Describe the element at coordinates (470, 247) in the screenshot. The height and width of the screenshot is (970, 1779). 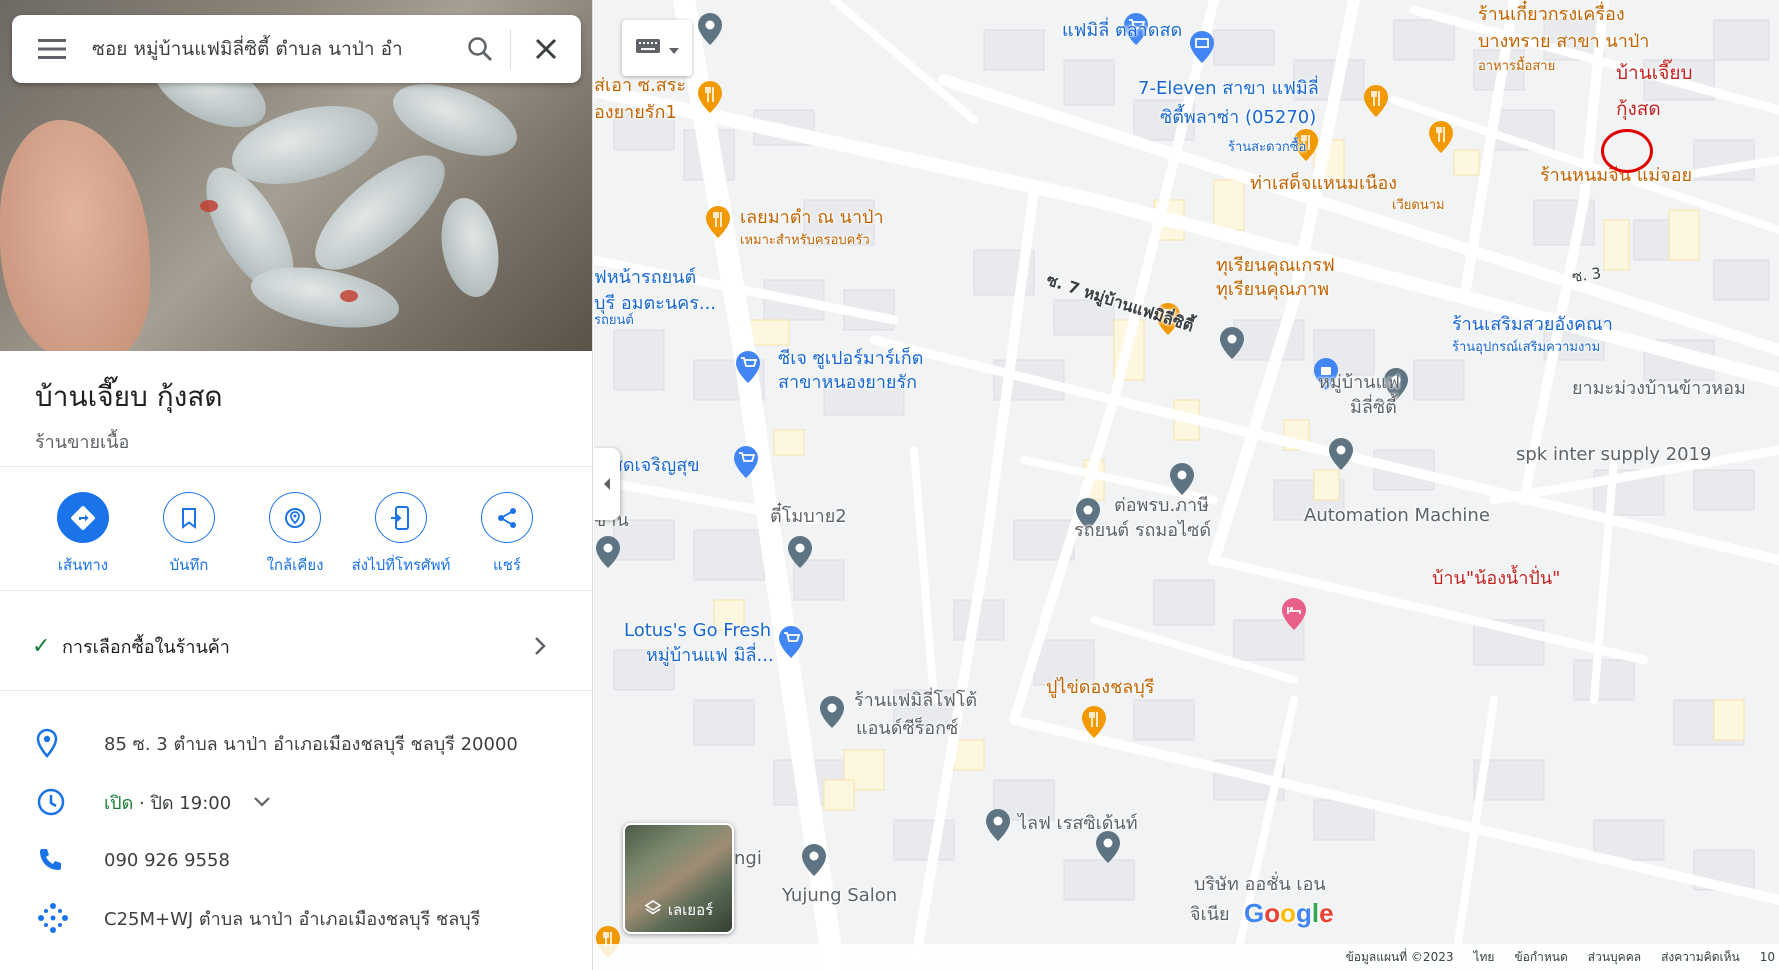
I see `photo-shrimp` at that location.